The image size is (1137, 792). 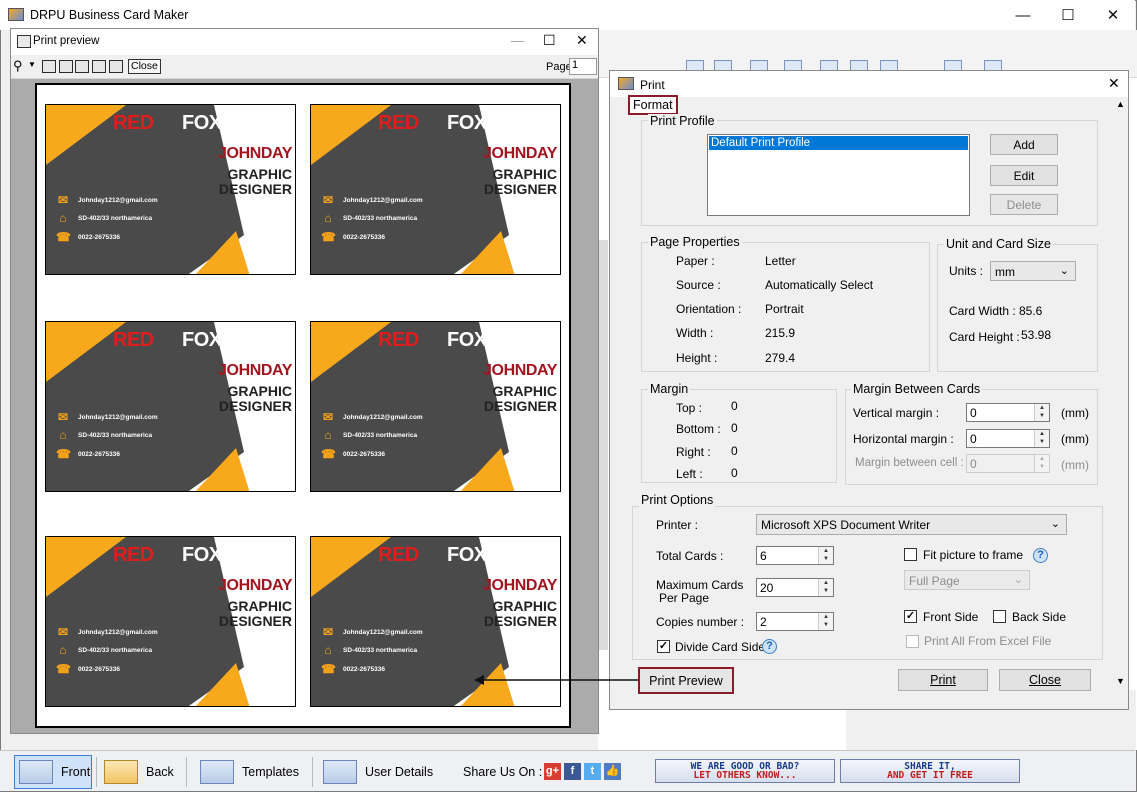 What do you see at coordinates (16, 14) in the screenshot?
I see `app-icon` at bounding box center [16, 14].